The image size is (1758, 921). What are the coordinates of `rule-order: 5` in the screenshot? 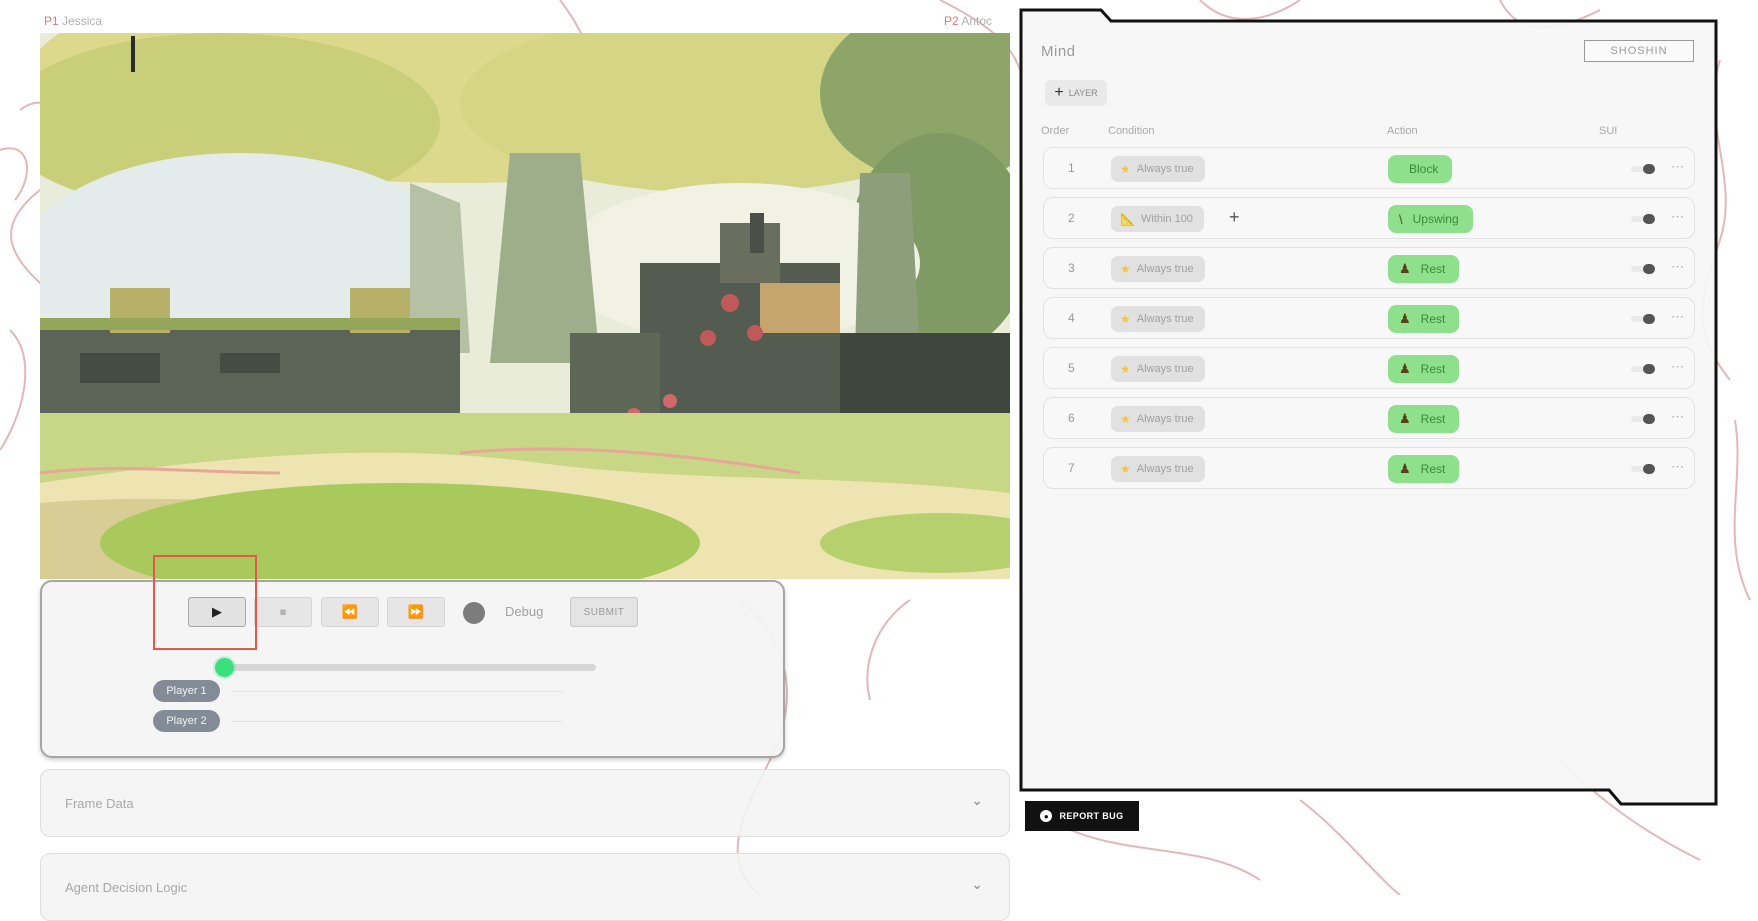 It's located at (1071, 368).